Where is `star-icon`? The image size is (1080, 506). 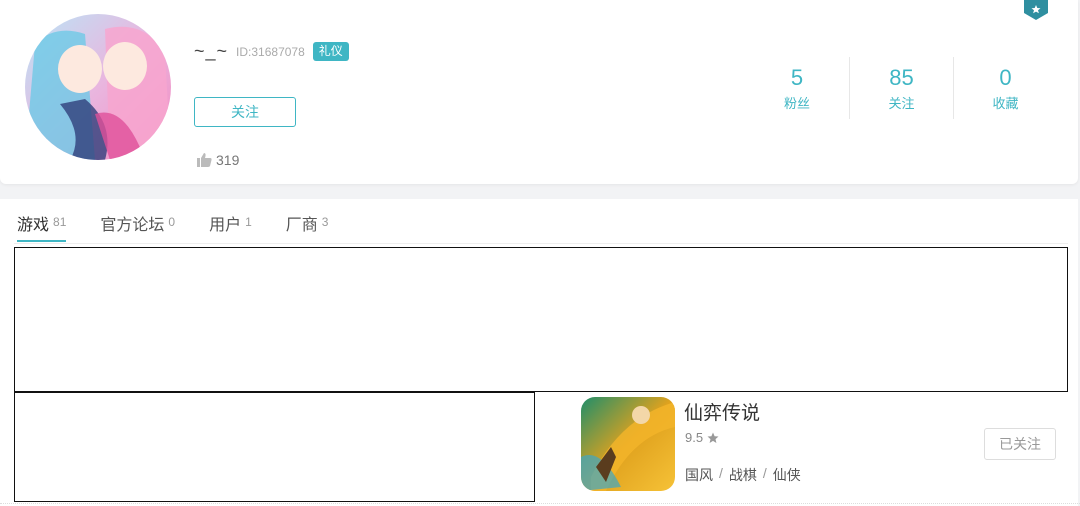 star-icon is located at coordinates (713, 437).